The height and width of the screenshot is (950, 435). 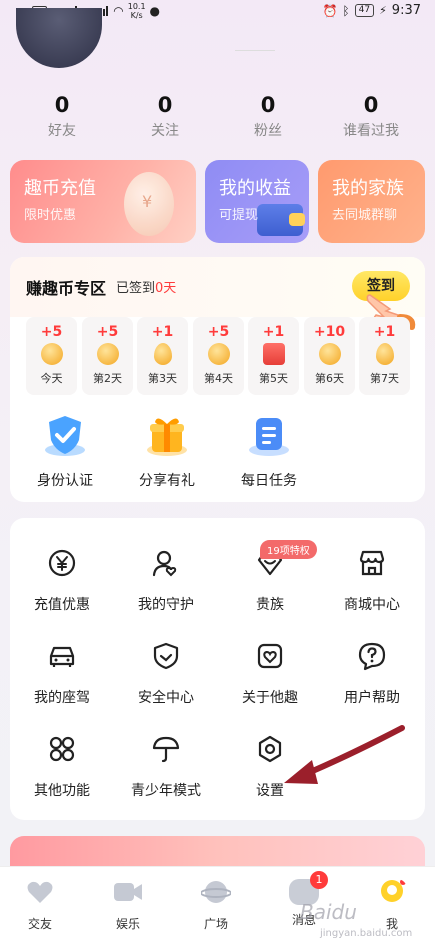 I want to click on func-label: 充值优惠, so click(x=62, y=605).